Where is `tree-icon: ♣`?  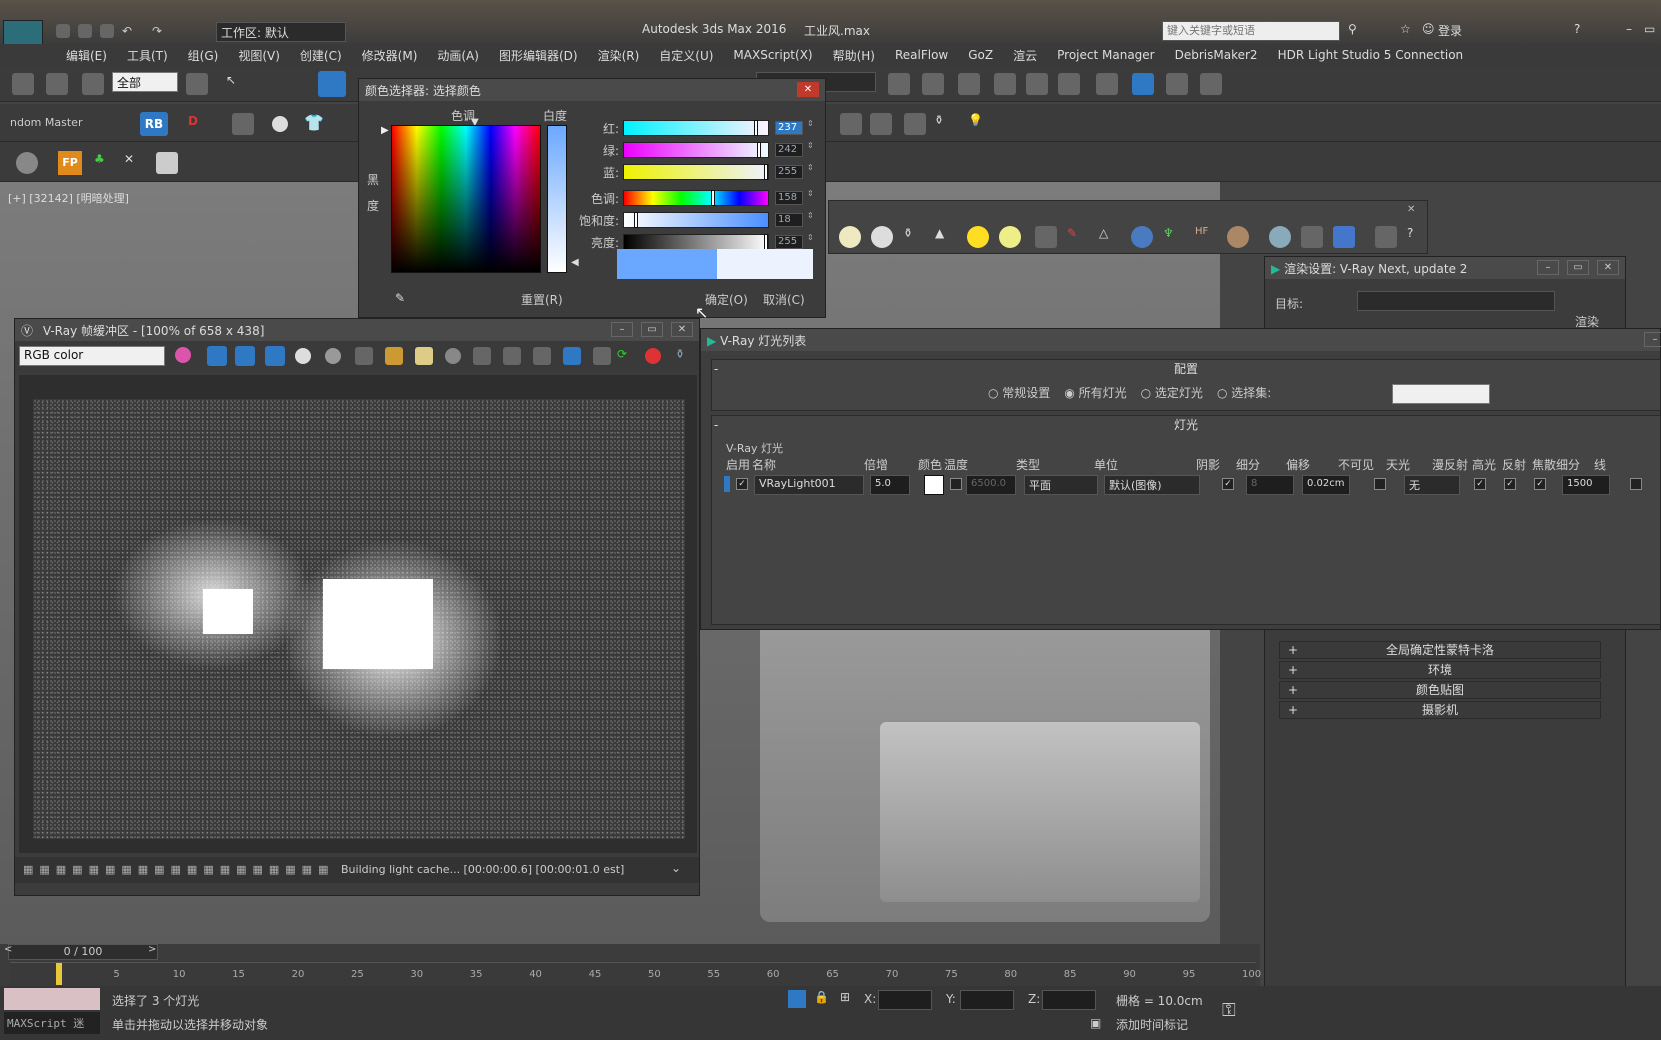 tree-icon: ♣ is located at coordinates (105, 163).